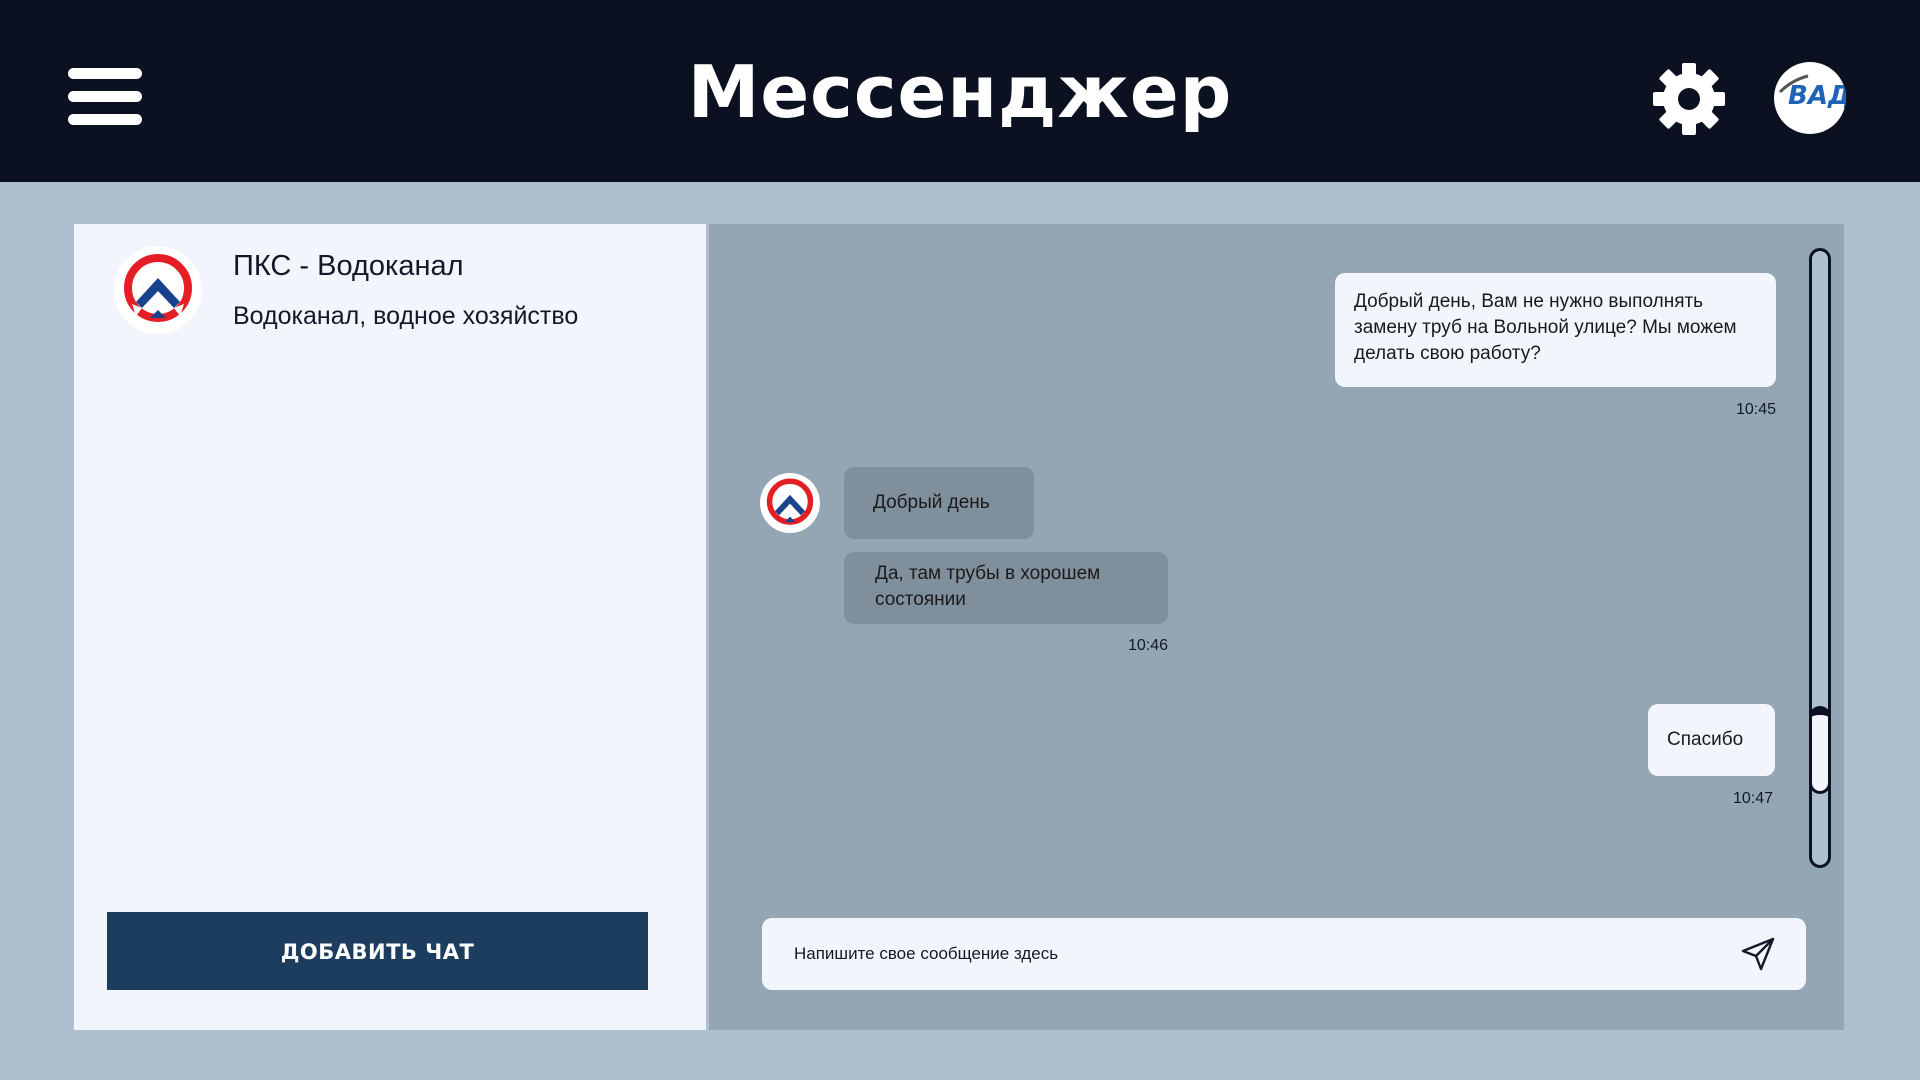 Image resolution: width=1920 pixels, height=1080 pixels. I want to click on message-timestamp: 10:45, so click(1755, 409).